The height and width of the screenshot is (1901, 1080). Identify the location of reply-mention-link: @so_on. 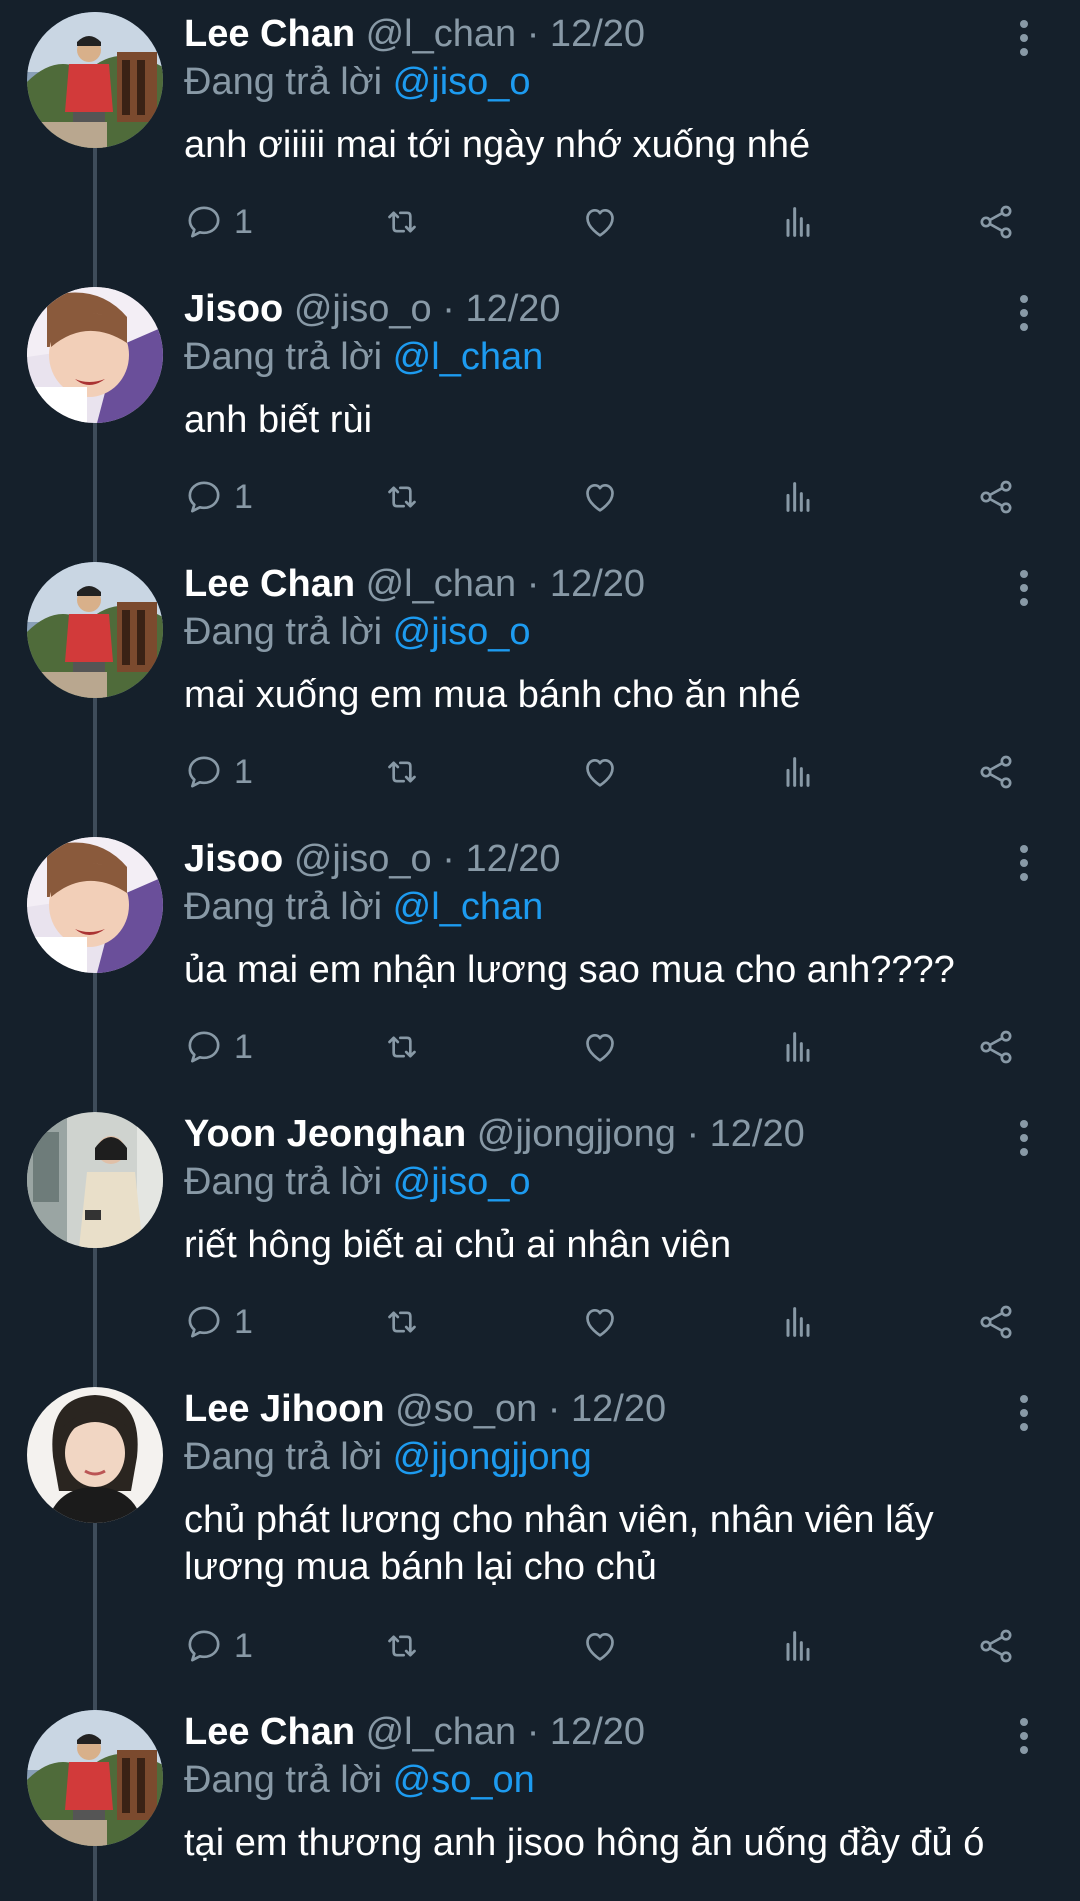
(464, 1780).